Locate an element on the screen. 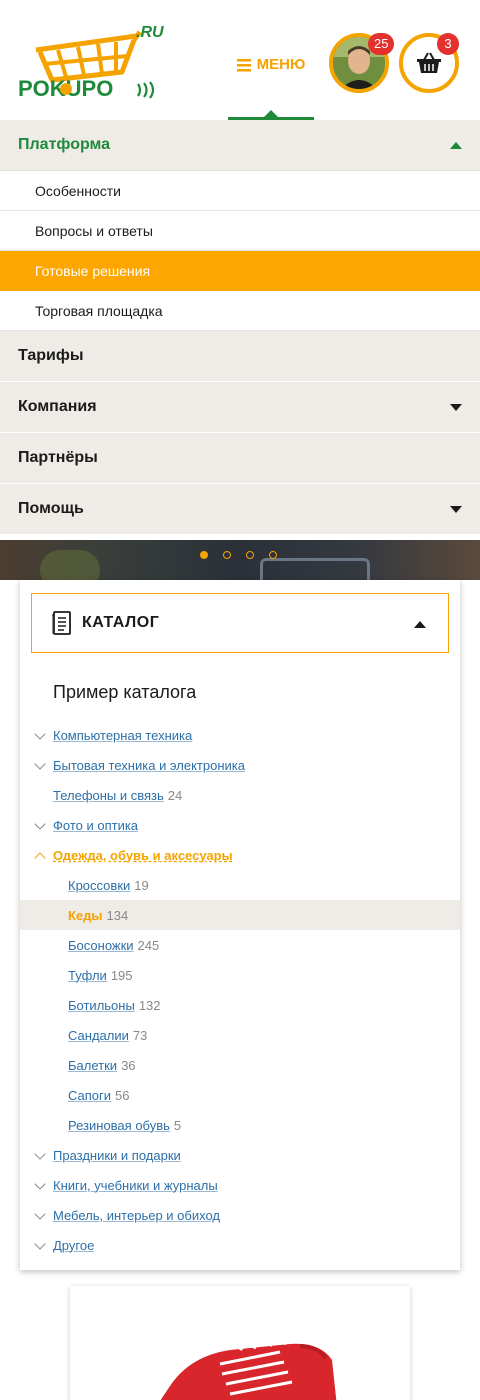  catalog-link: Телефоны и связь is located at coordinates (108, 795).